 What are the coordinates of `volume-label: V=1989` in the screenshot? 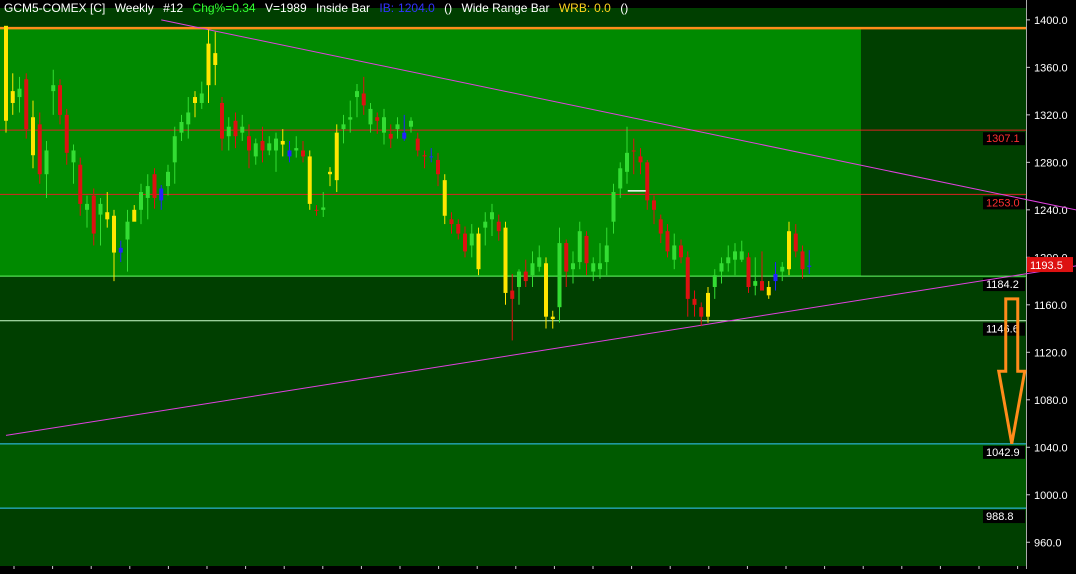 It's located at (285, 8).